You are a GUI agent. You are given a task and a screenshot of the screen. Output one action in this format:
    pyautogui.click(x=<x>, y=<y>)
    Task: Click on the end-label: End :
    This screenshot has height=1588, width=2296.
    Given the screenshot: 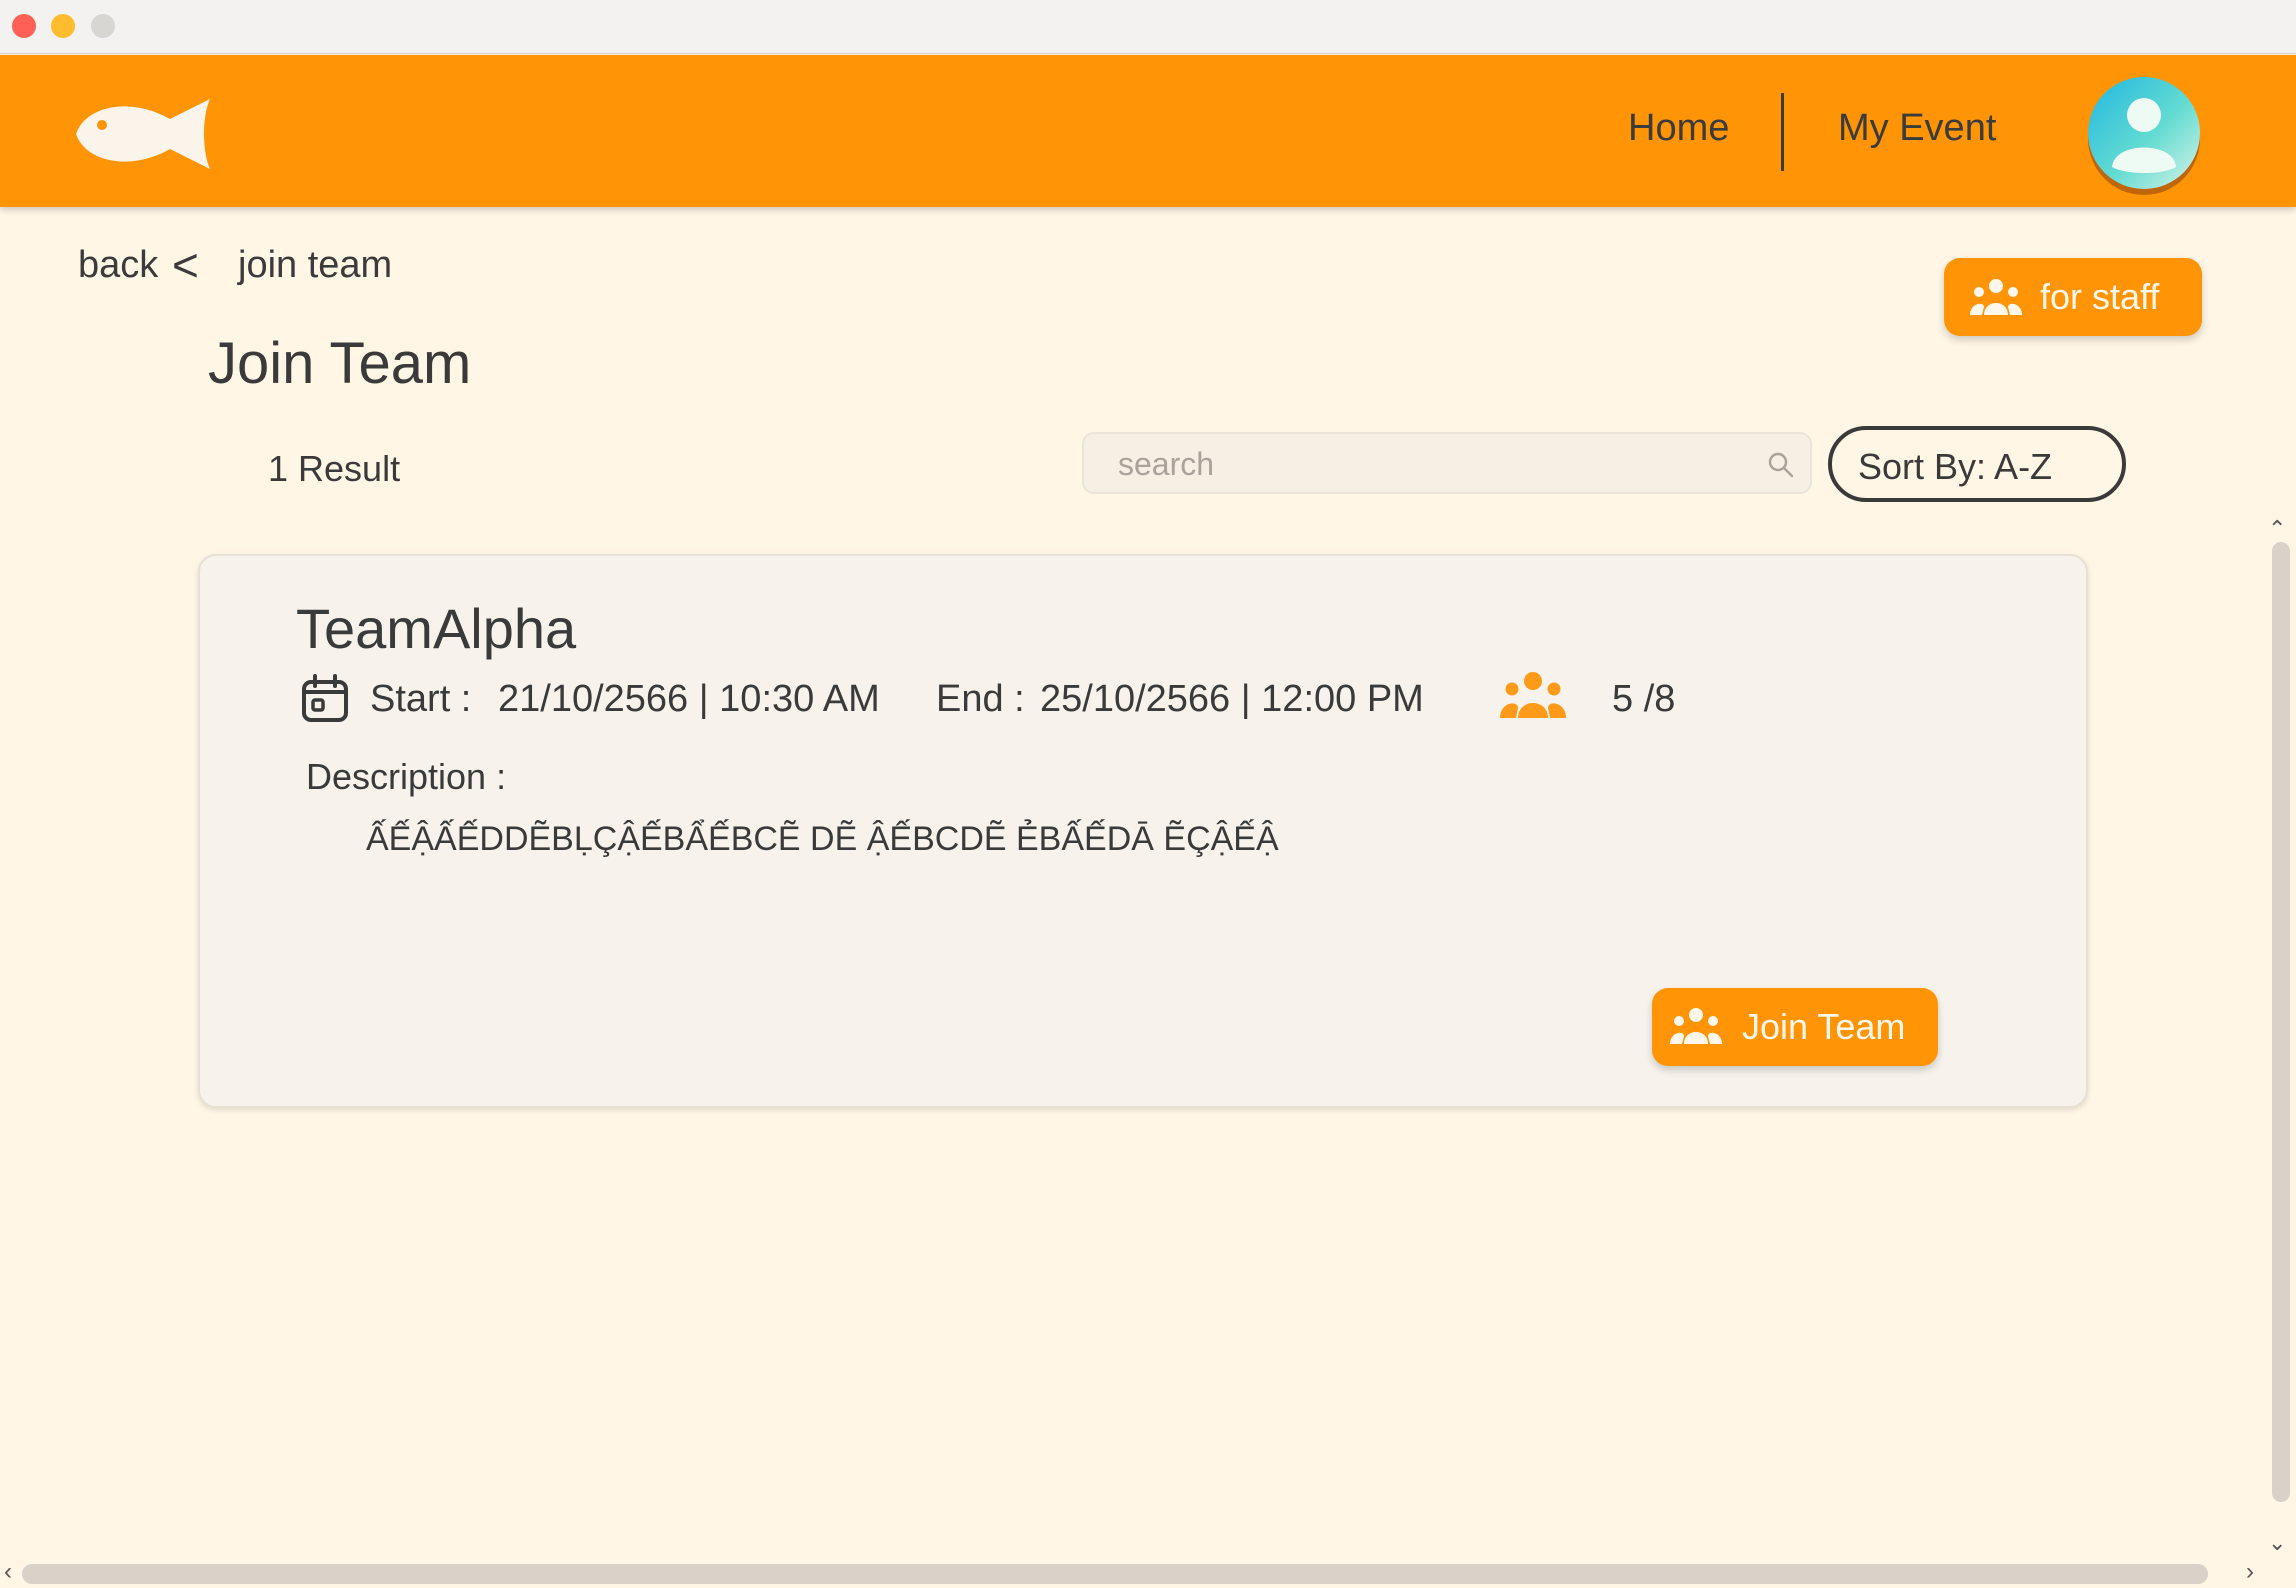 What is the action you would take?
    pyautogui.click(x=980, y=699)
    